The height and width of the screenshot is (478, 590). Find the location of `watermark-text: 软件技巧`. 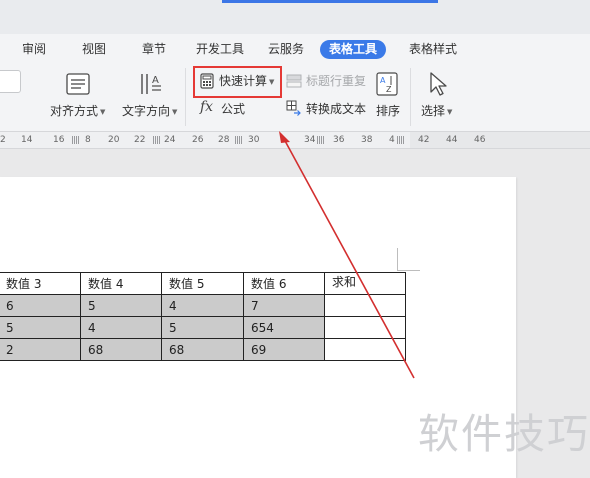

watermark-text: 软件技巧 is located at coordinates (504, 434).